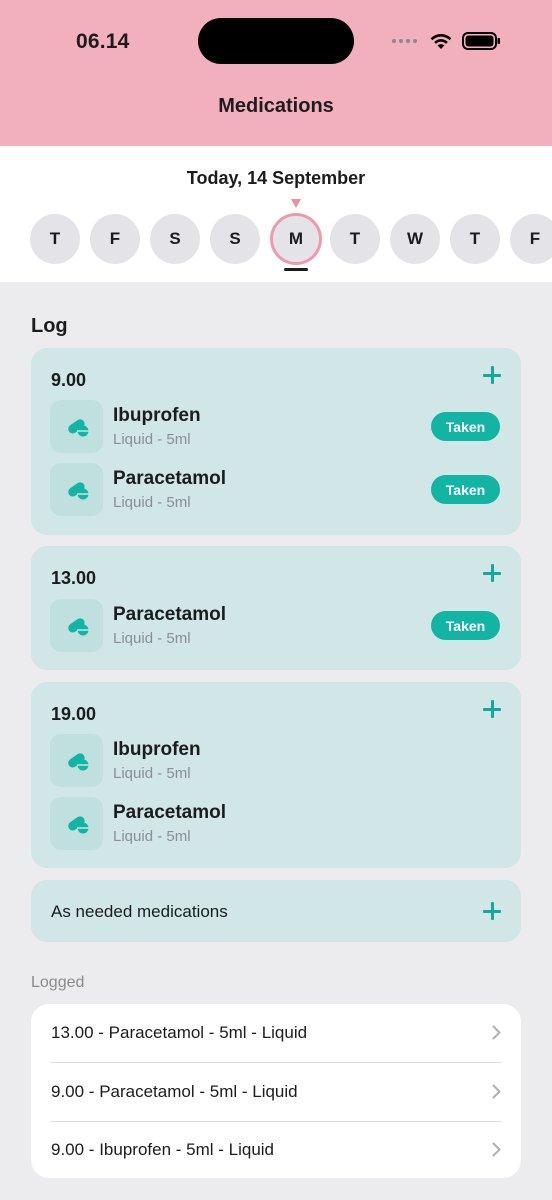  Describe the element at coordinates (74, 578) in the screenshot. I see `group-time: 13.00` at that location.